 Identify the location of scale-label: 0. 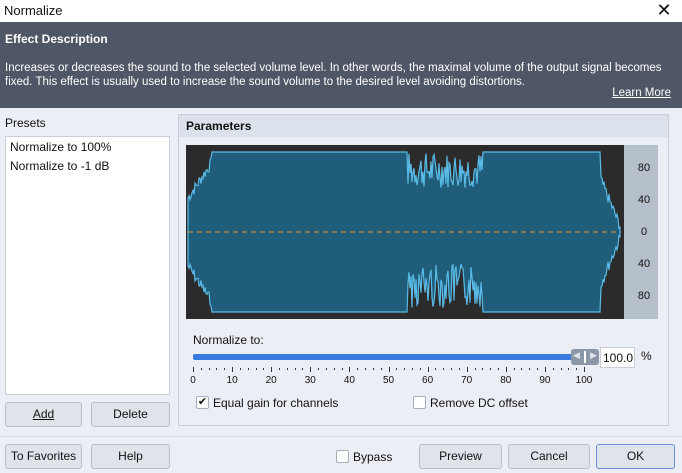
(644, 232).